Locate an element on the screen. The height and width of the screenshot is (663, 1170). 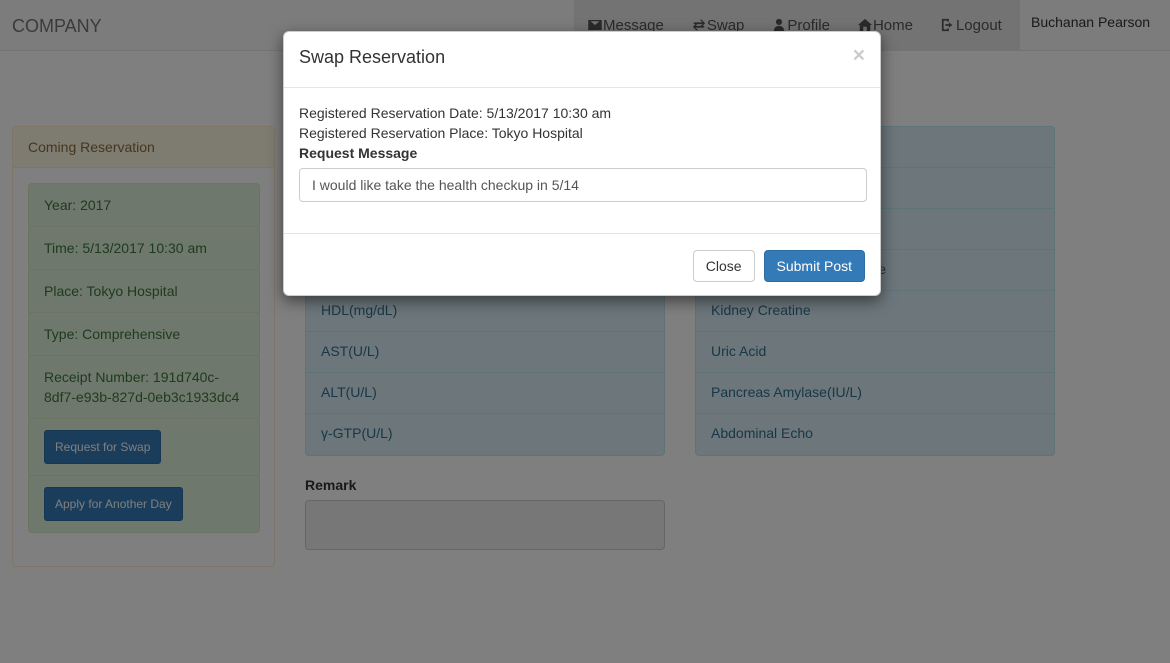
close-icon: × is located at coordinates (859, 55).